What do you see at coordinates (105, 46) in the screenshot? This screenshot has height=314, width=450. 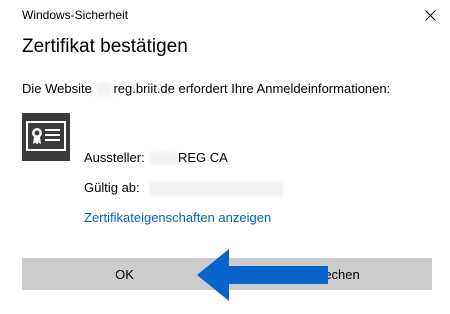 I see `dialog-heading: Zertifikat bestätigen` at bounding box center [105, 46].